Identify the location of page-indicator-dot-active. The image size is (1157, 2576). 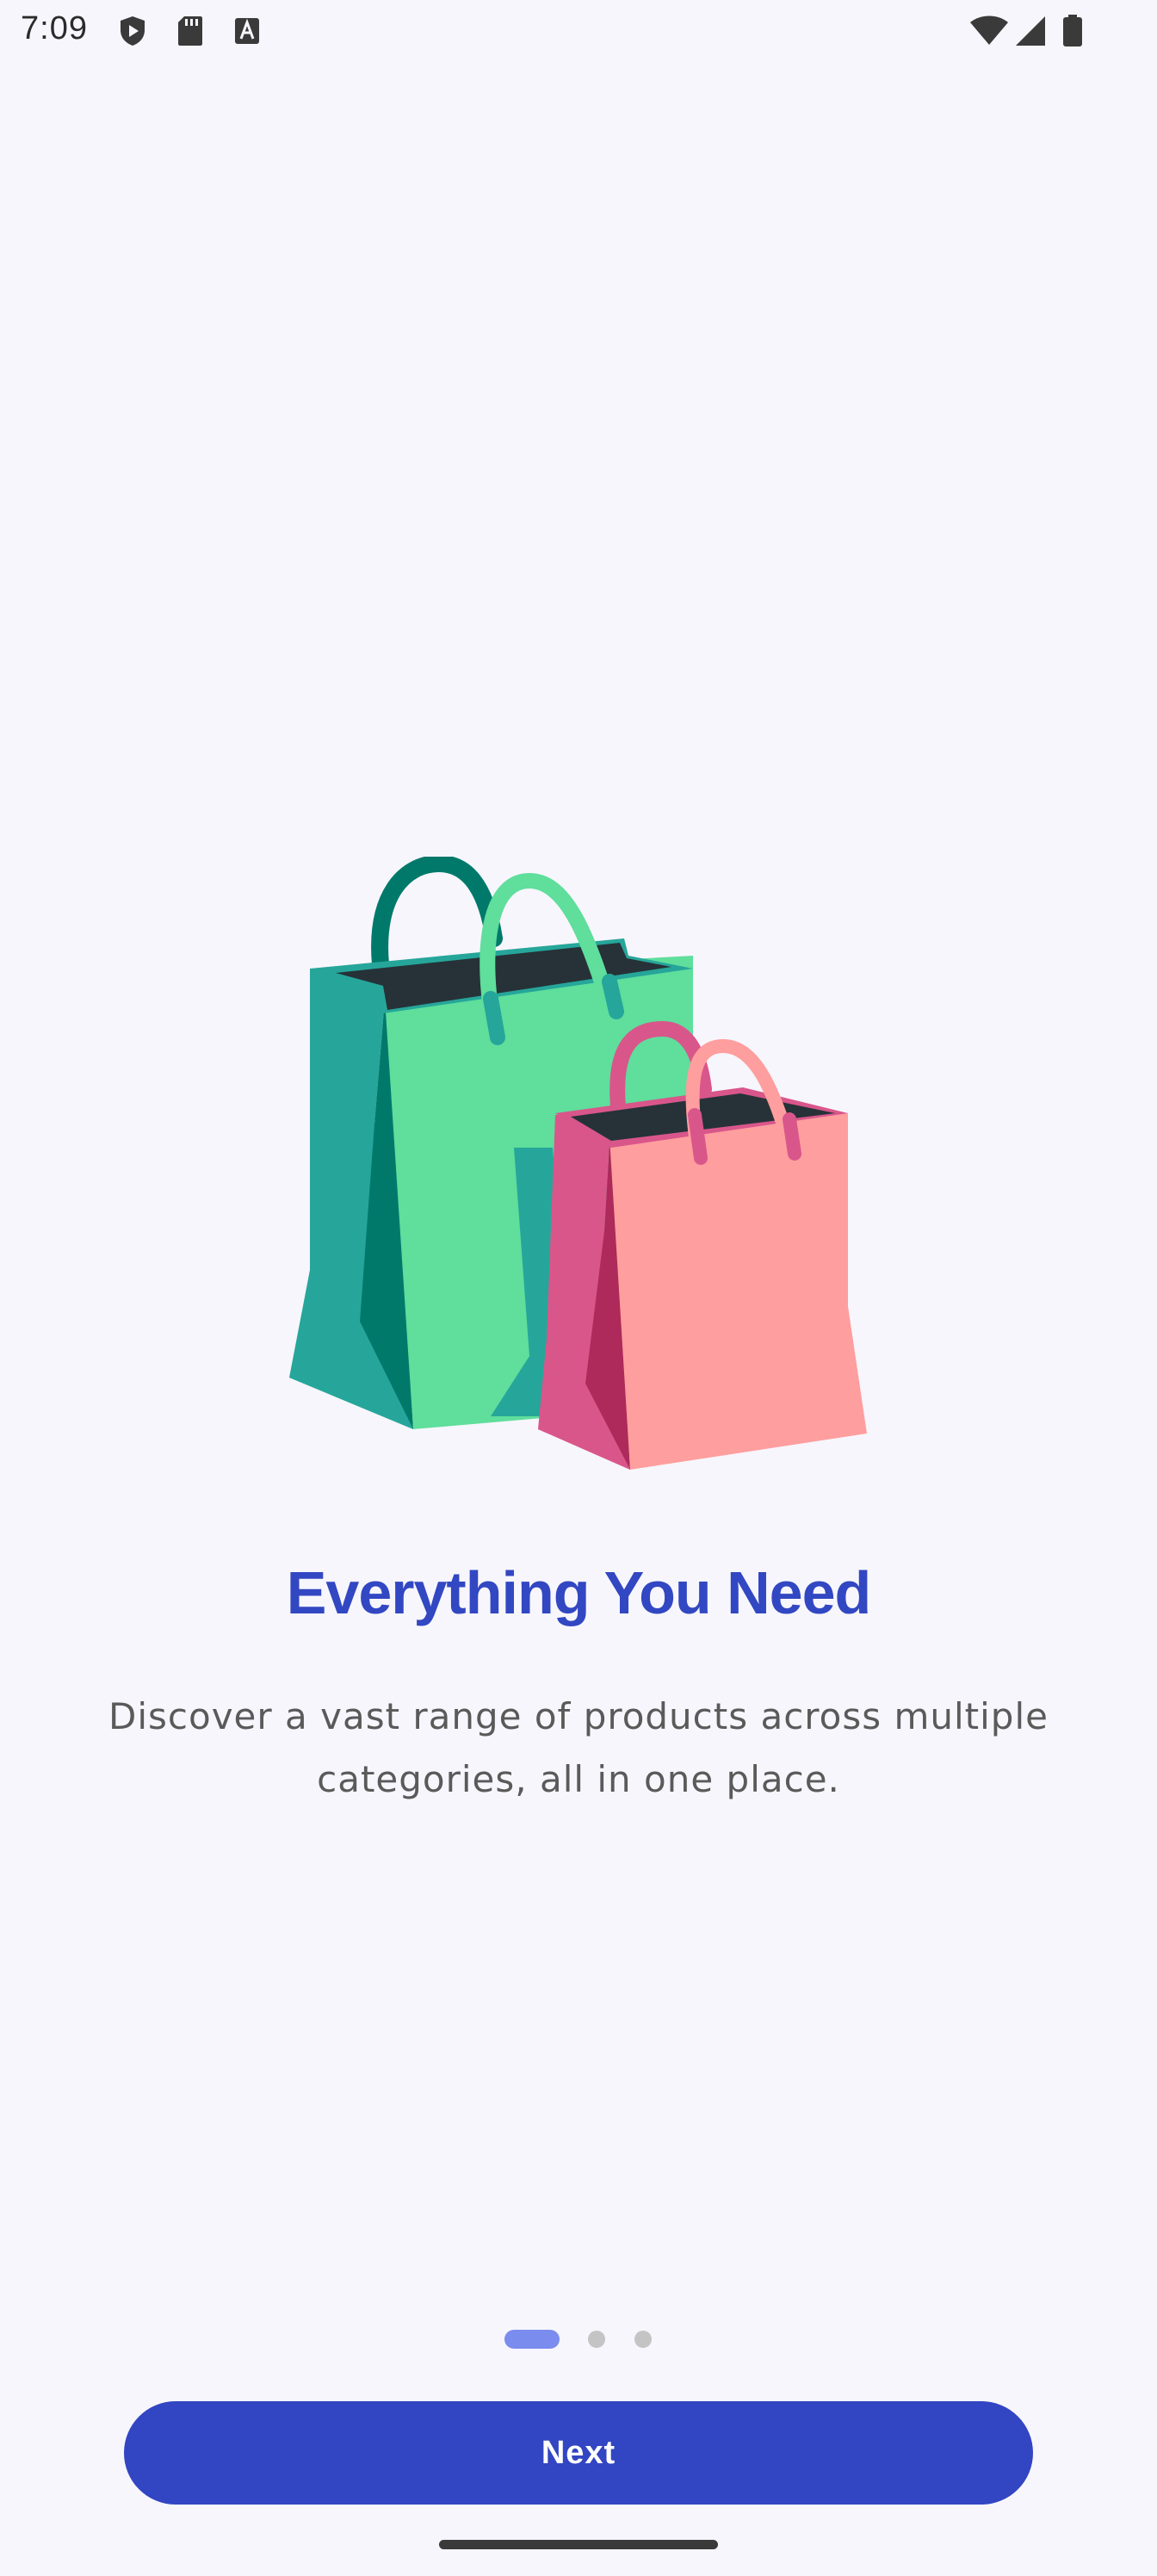
(532, 2339).